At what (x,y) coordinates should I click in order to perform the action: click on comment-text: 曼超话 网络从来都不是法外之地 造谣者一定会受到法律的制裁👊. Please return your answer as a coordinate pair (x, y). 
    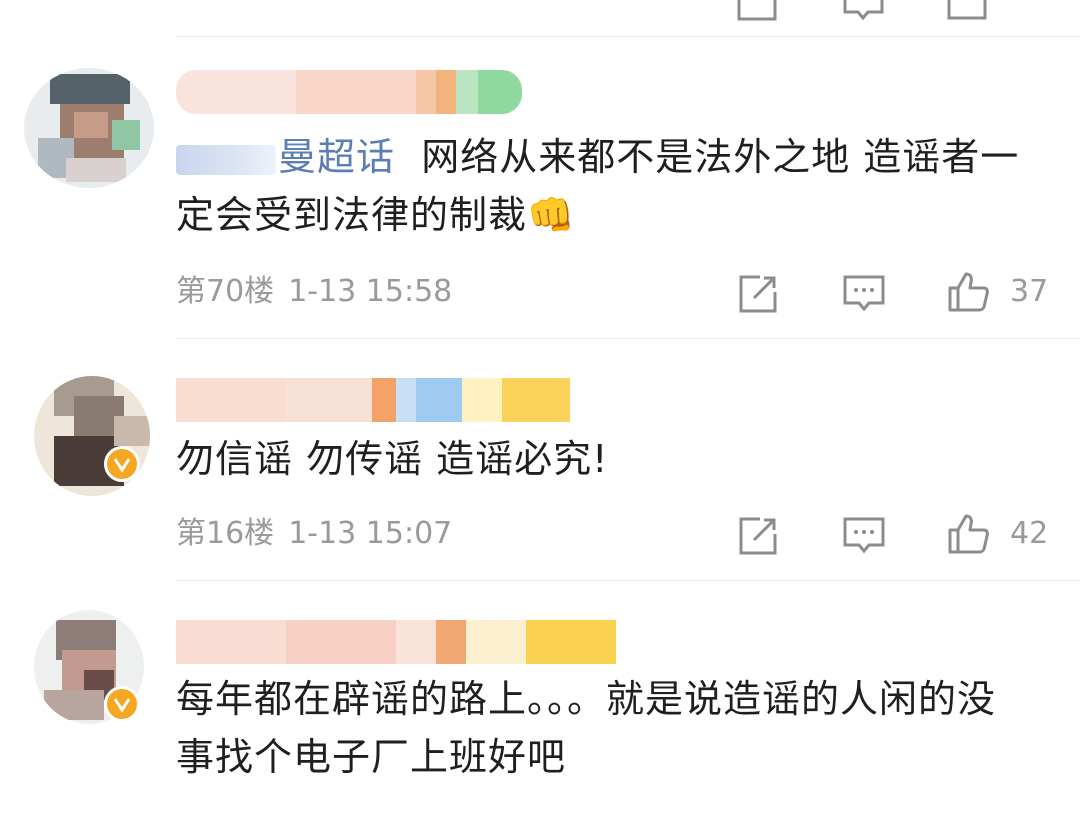
    Looking at the image, I should click on (598, 186).